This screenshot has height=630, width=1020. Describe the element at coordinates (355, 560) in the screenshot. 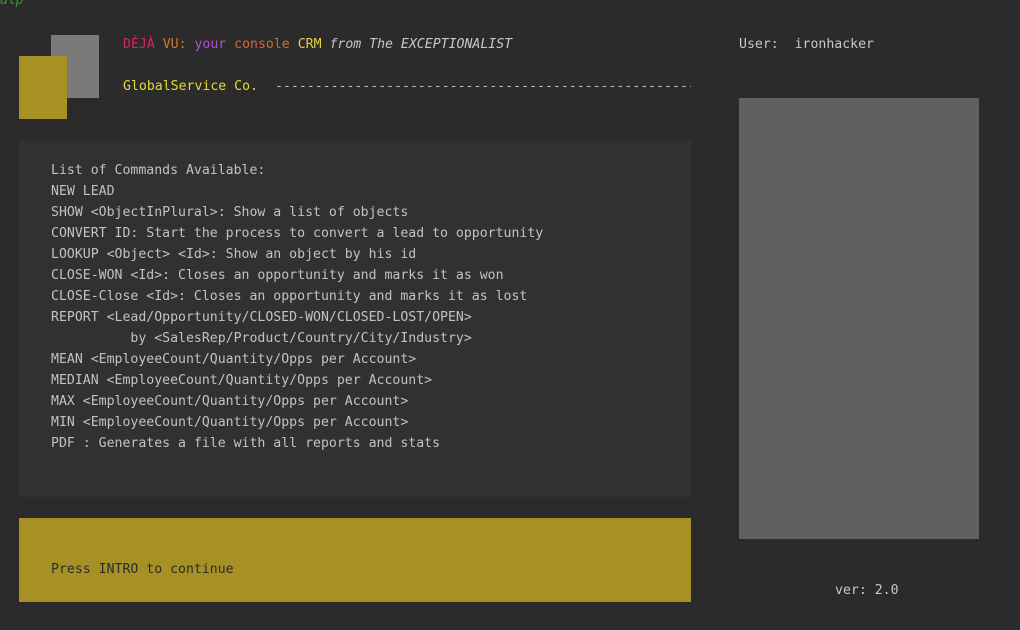

I see `continue-prompt-bar: Press INTRO to continue` at that location.